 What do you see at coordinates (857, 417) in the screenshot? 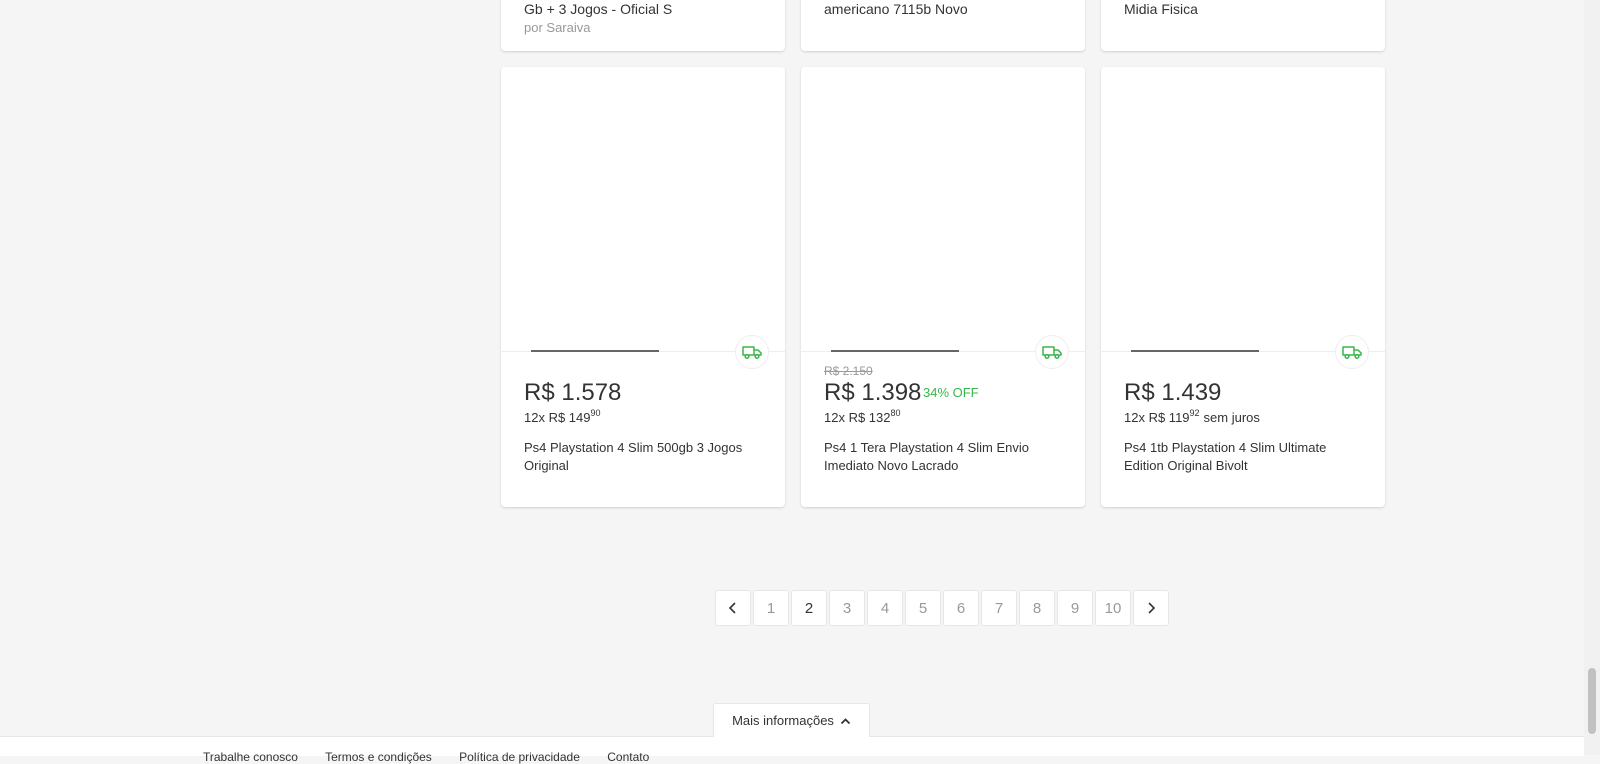
I see `installments-amount: 12x R$ 132` at bounding box center [857, 417].